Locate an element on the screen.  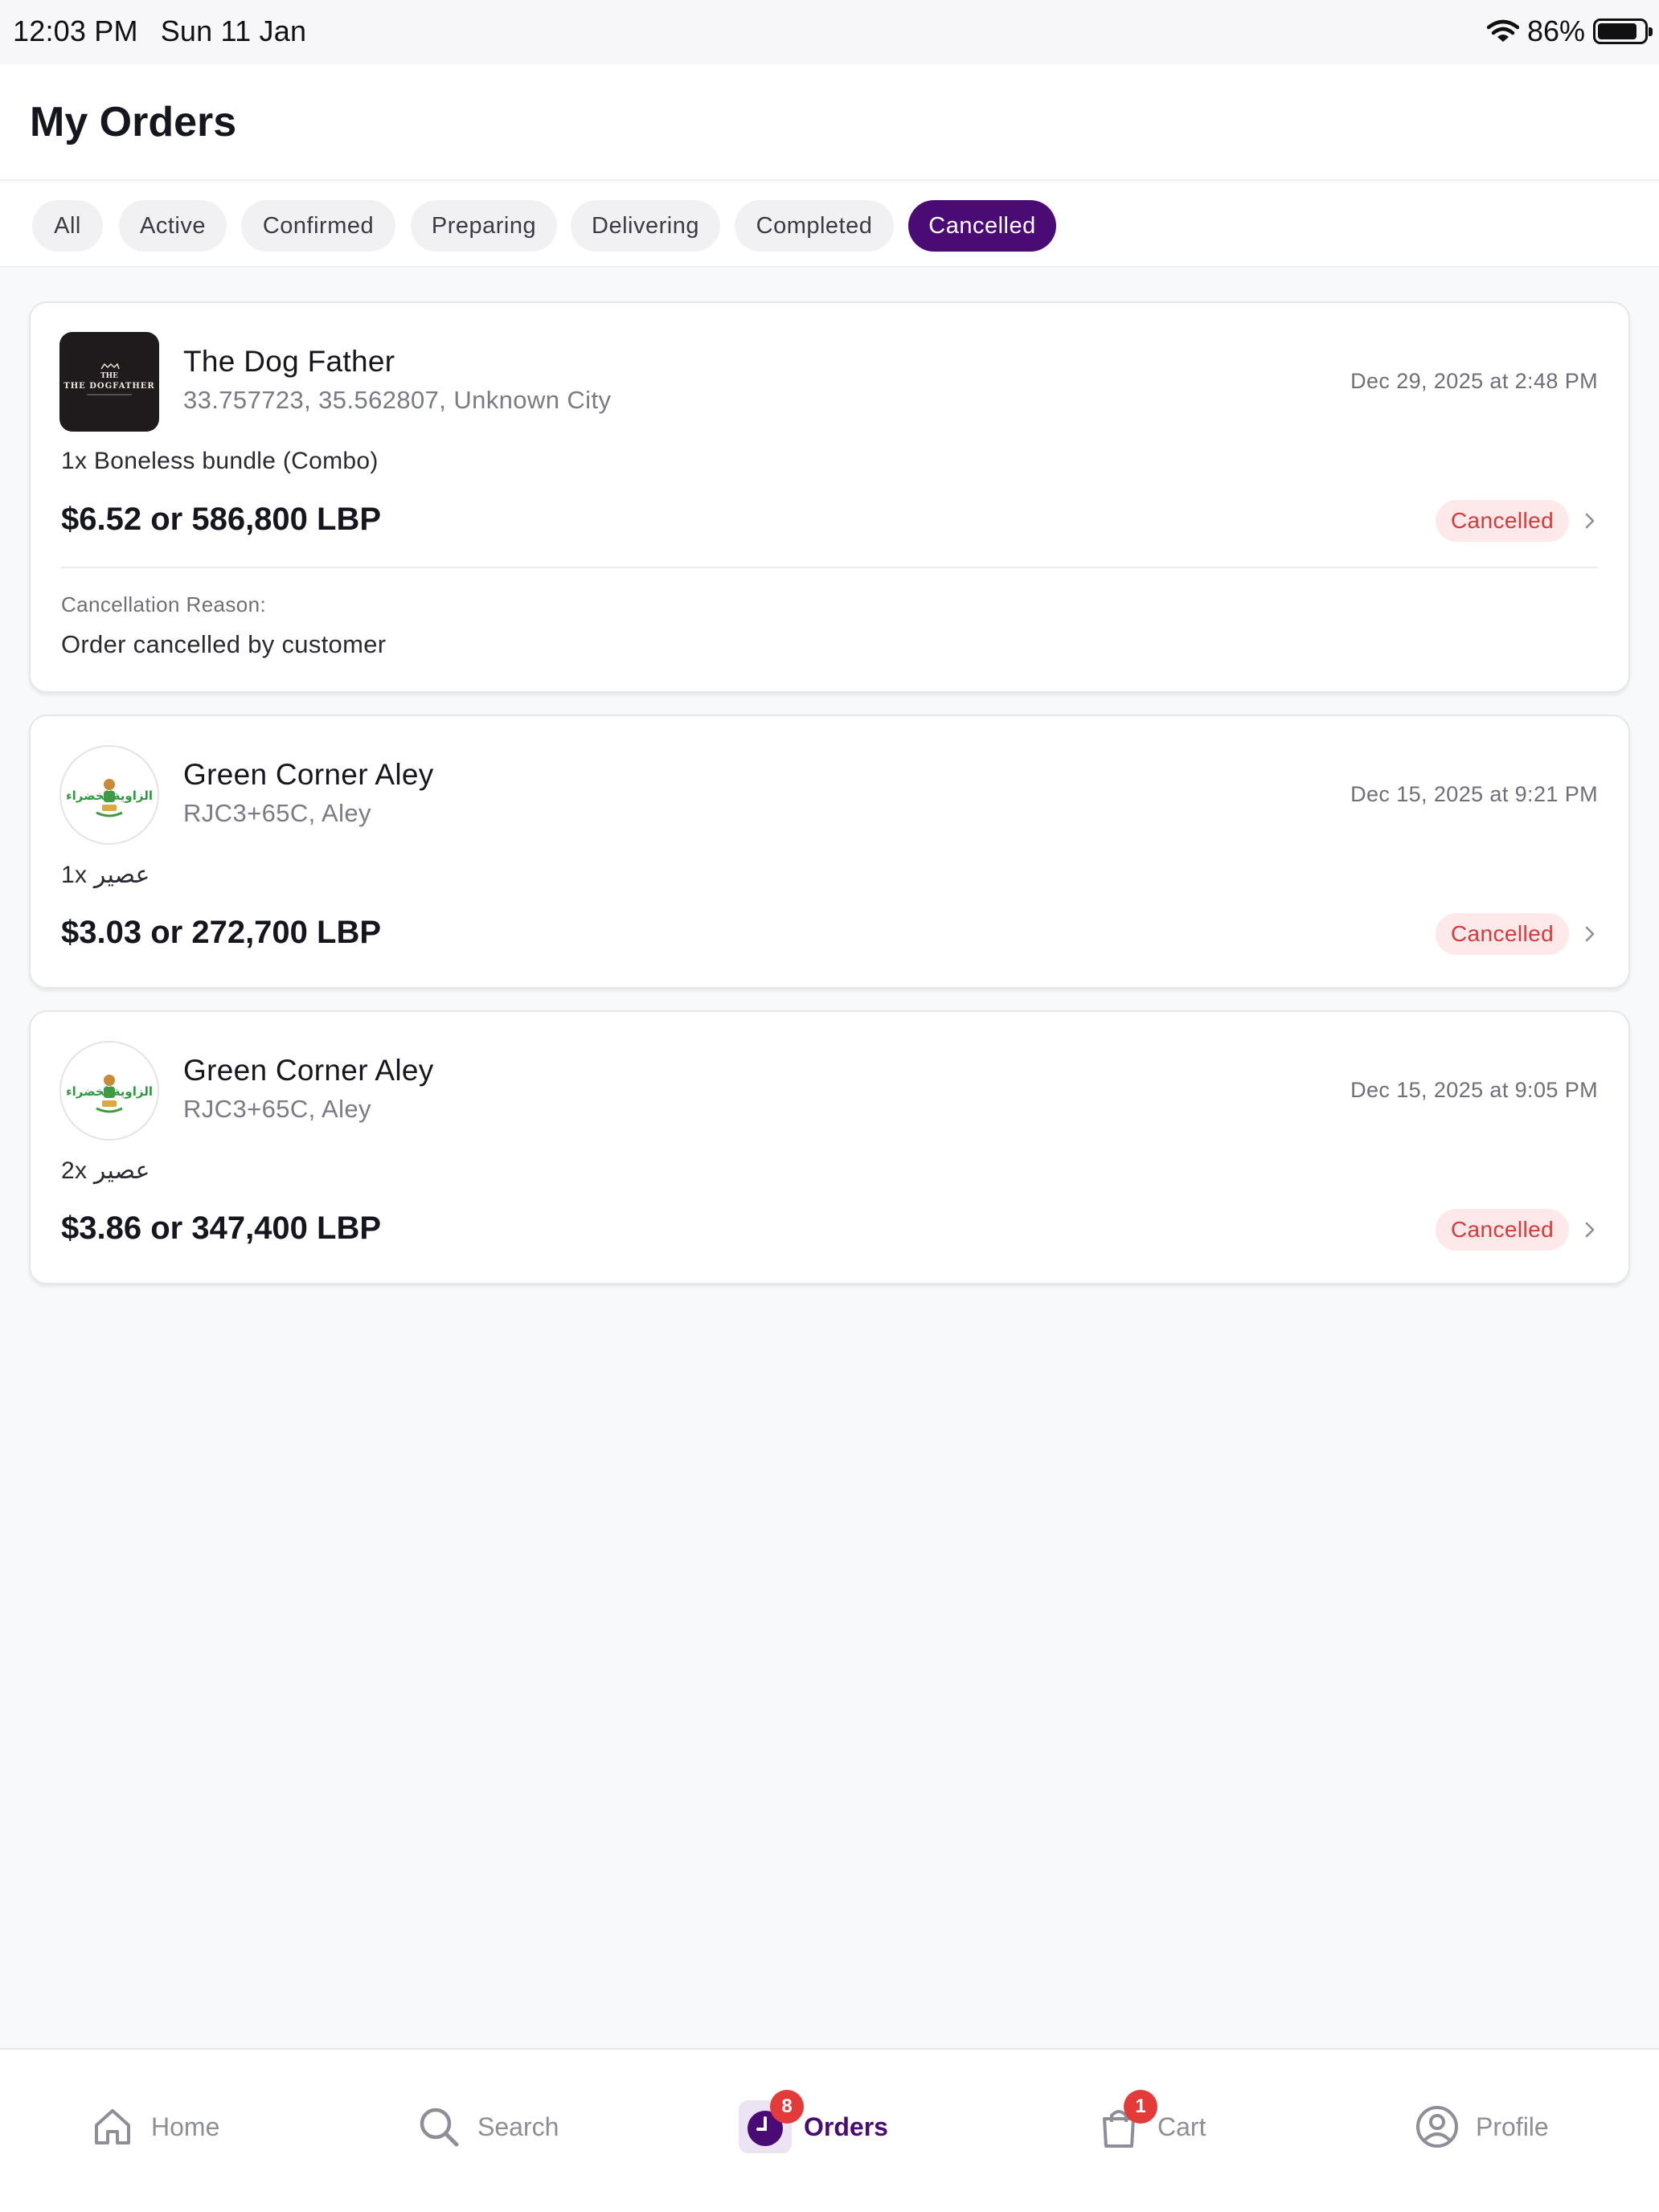
nav-label: Home is located at coordinates (185, 2126).